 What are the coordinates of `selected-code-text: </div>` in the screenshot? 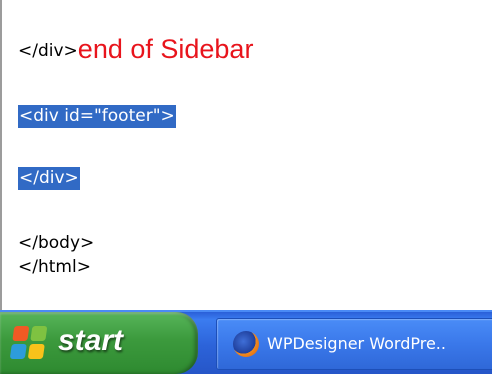 It's located at (49, 178).